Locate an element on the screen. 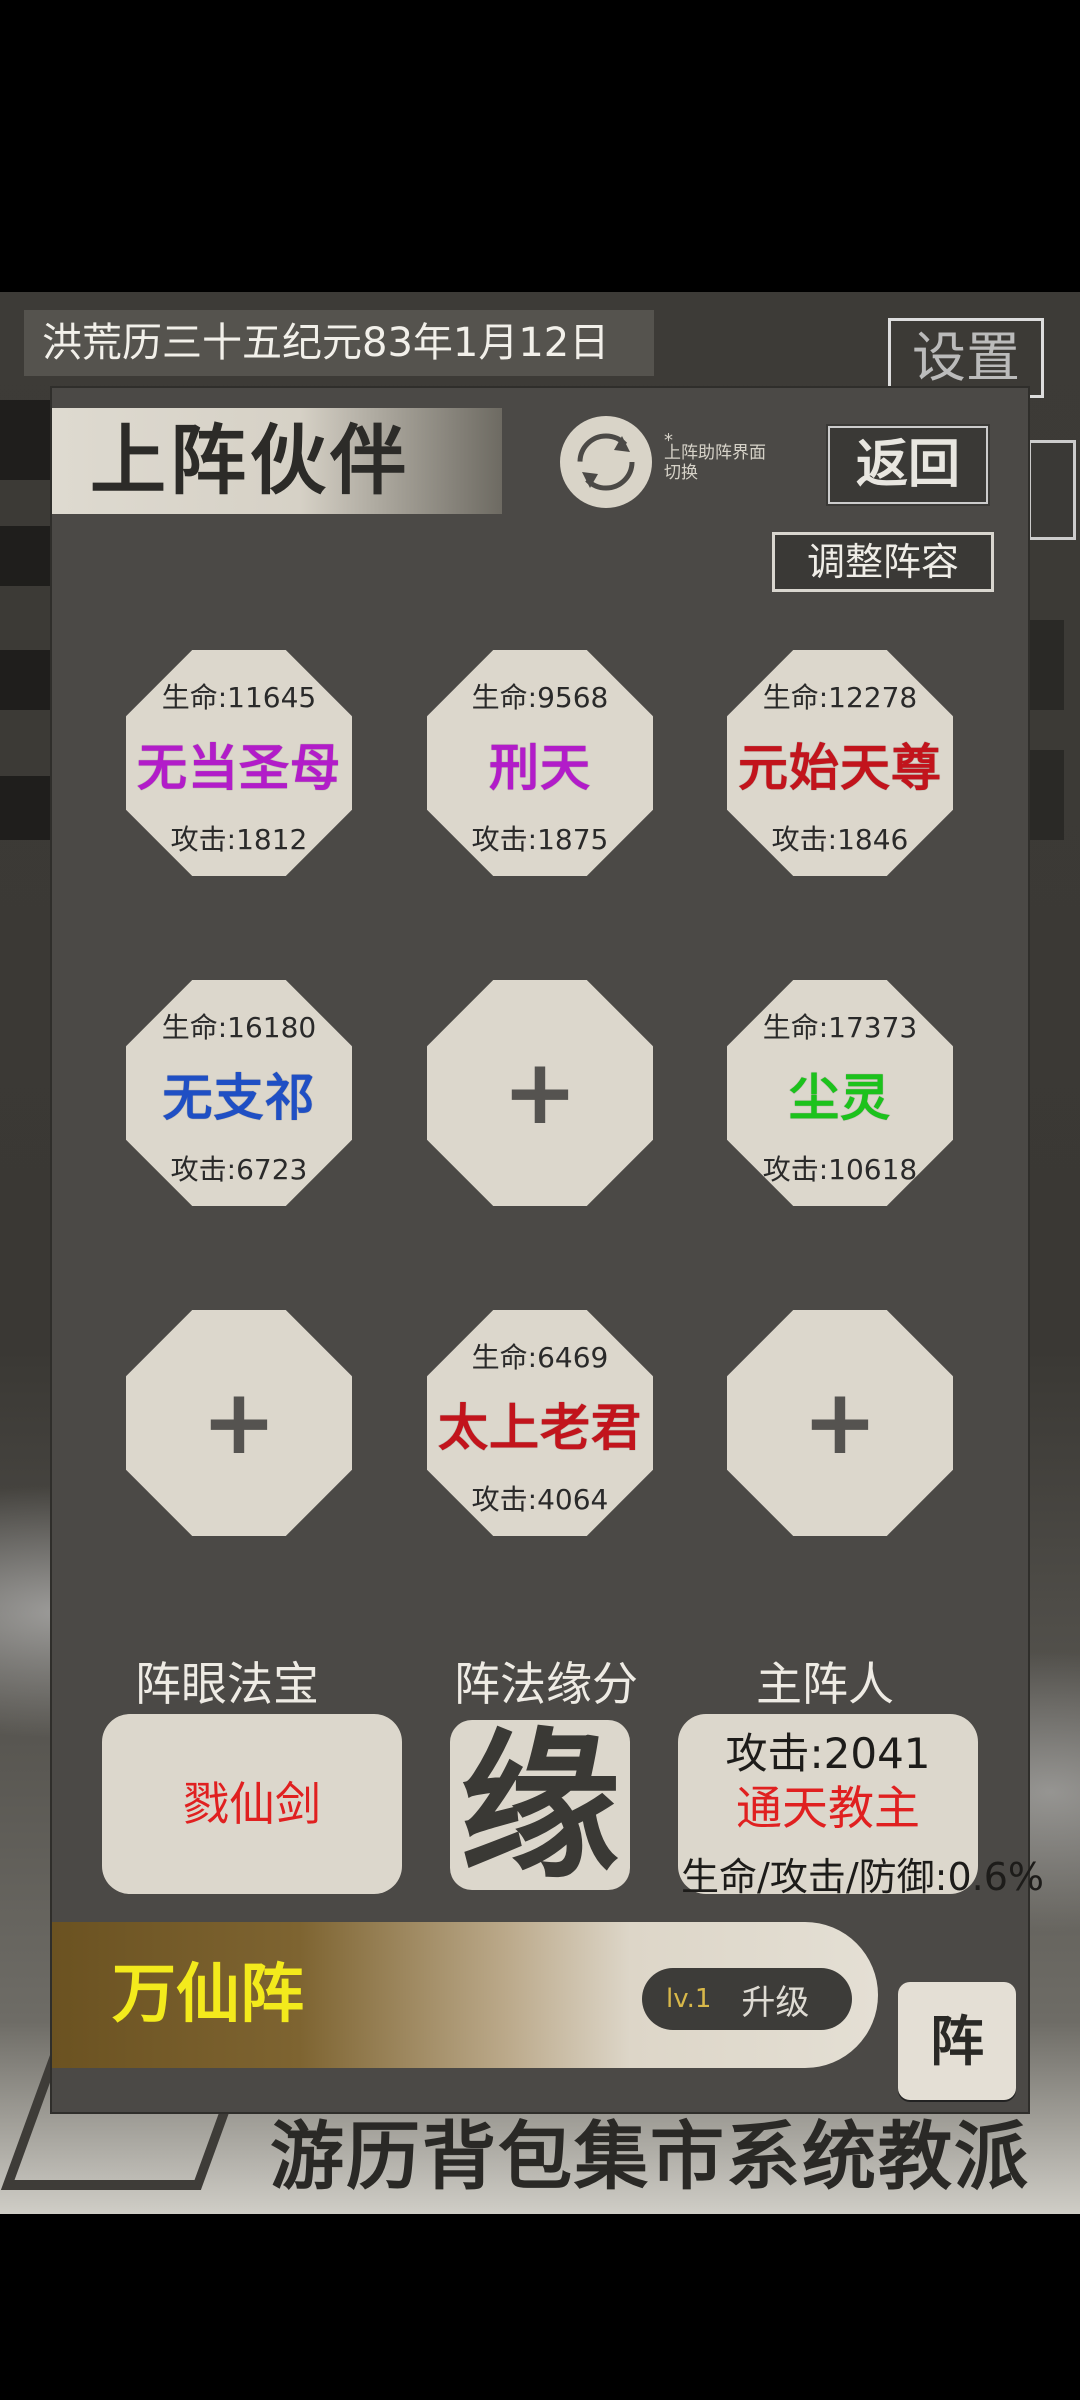  partner-name: 元始天尊 is located at coordinates (840, 768).